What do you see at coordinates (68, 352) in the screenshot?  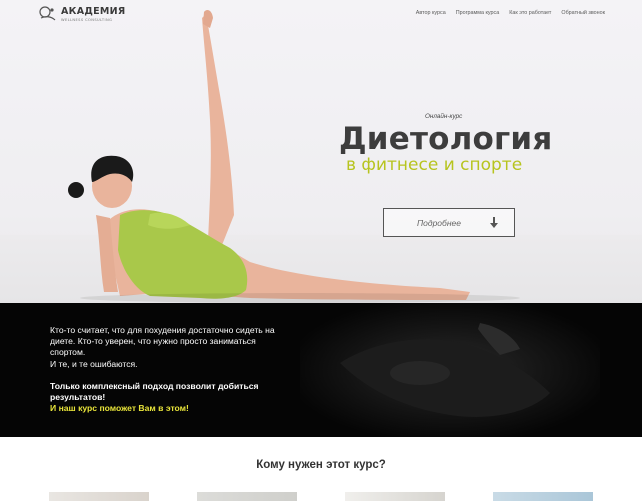 I see `intro-line: спортом.` at bounding box center [68, 352].